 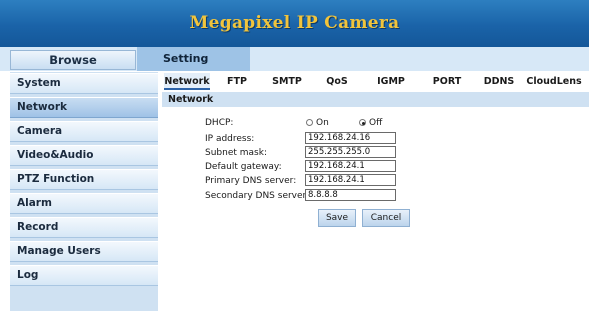 What do you see at coordinates (237, 81) in the screenshot?
I see `tab-ftp: FTP` at bounding box center [237, 81].